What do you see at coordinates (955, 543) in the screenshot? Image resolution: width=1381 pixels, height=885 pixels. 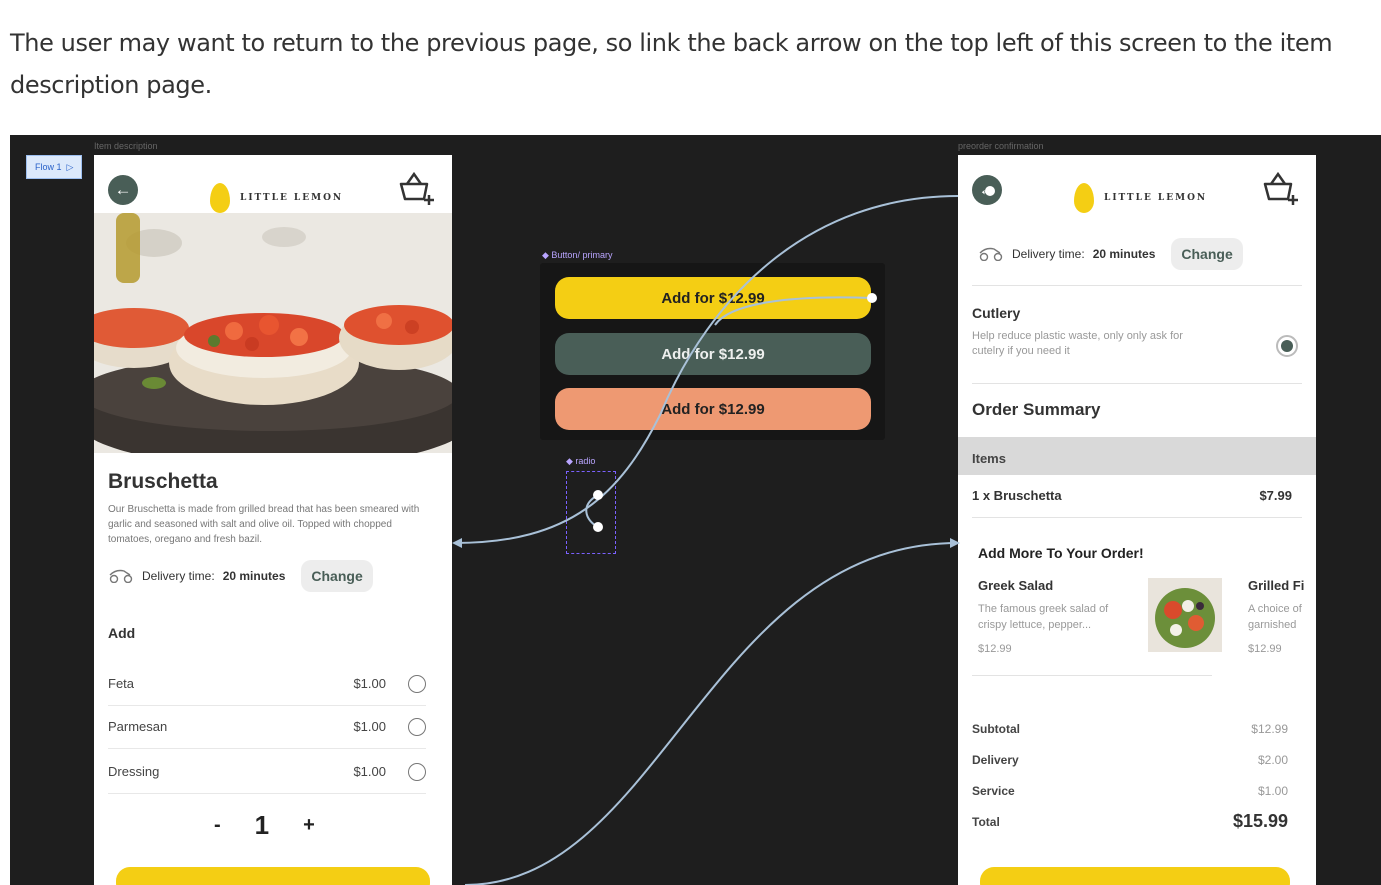 I see `arrowhead-right-frame` at bounding box center [955, 543].